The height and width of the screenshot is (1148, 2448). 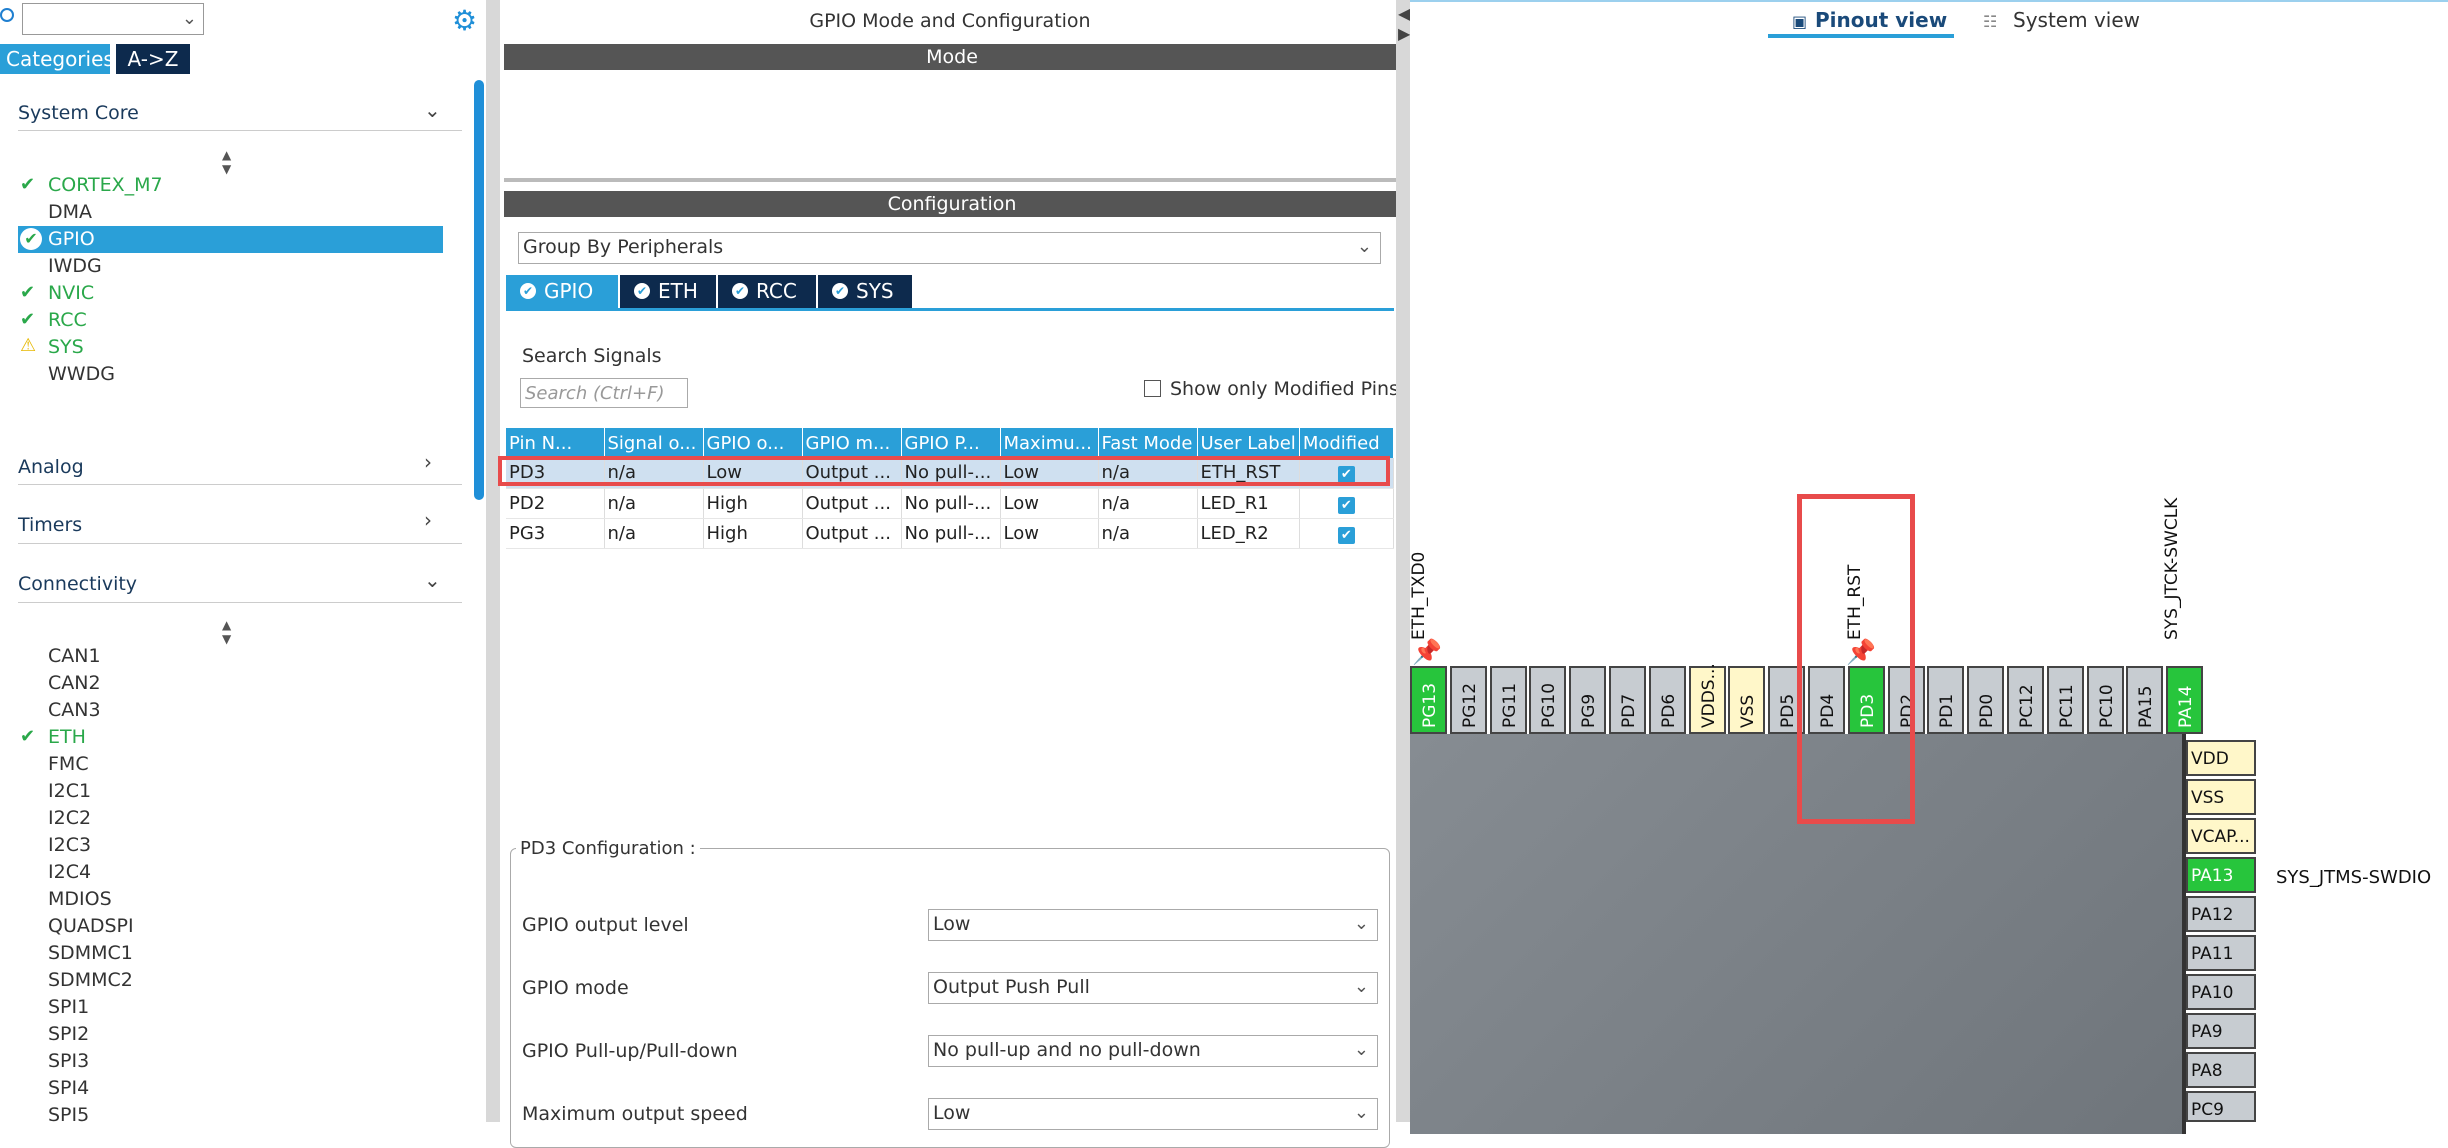 I want to click on list-item-spi5: SPI5, so click(x=68, y=1112).